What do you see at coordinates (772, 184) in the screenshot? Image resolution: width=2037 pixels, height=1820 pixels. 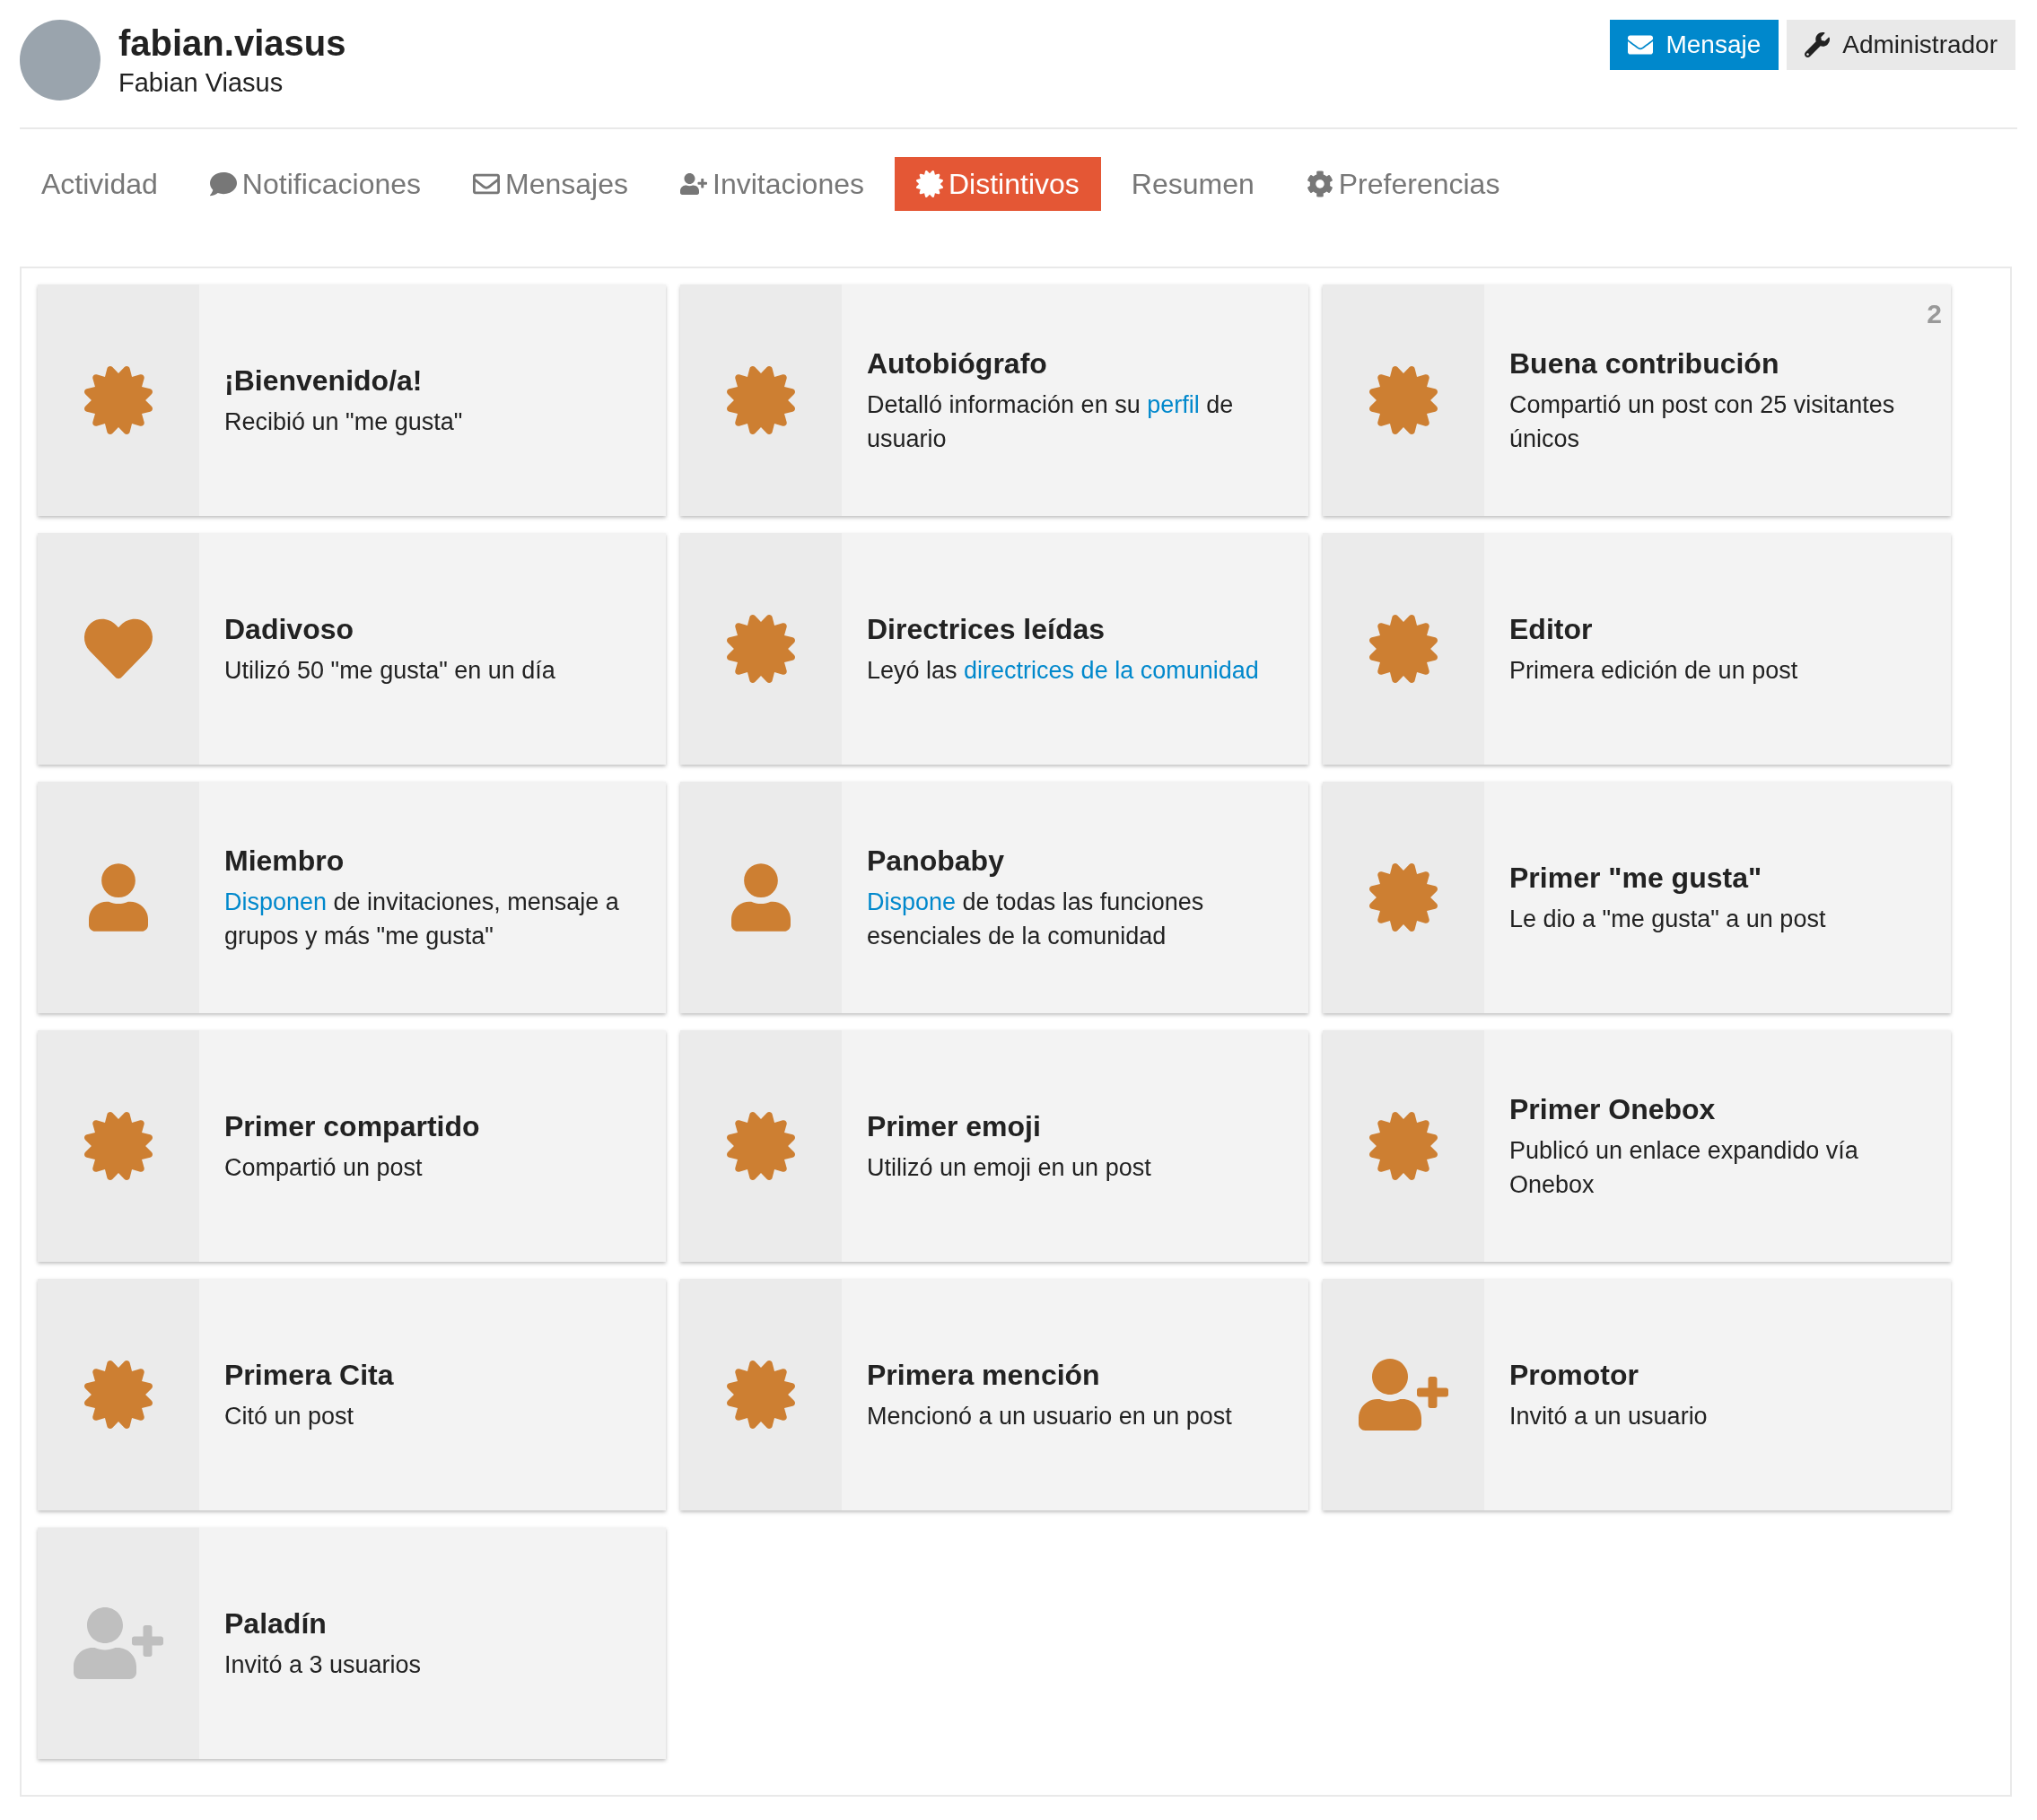 I see `nav-tab: Invitaciones` at bounding box center [772, 184].